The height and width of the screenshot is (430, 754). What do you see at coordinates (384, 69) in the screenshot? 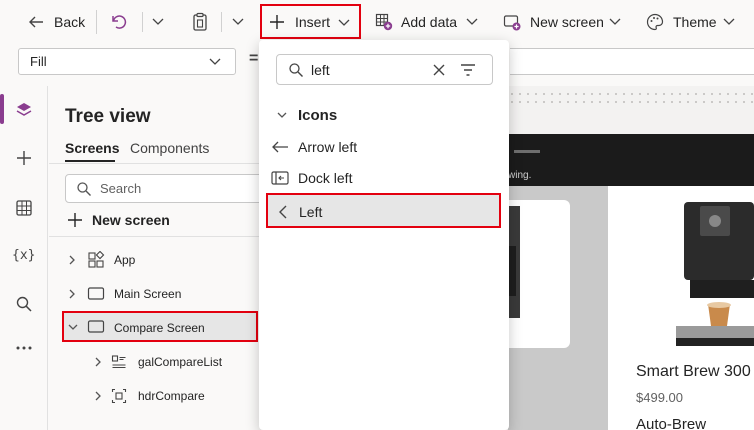
I see `insert-search-input: left` at bounding box center [384, 69].